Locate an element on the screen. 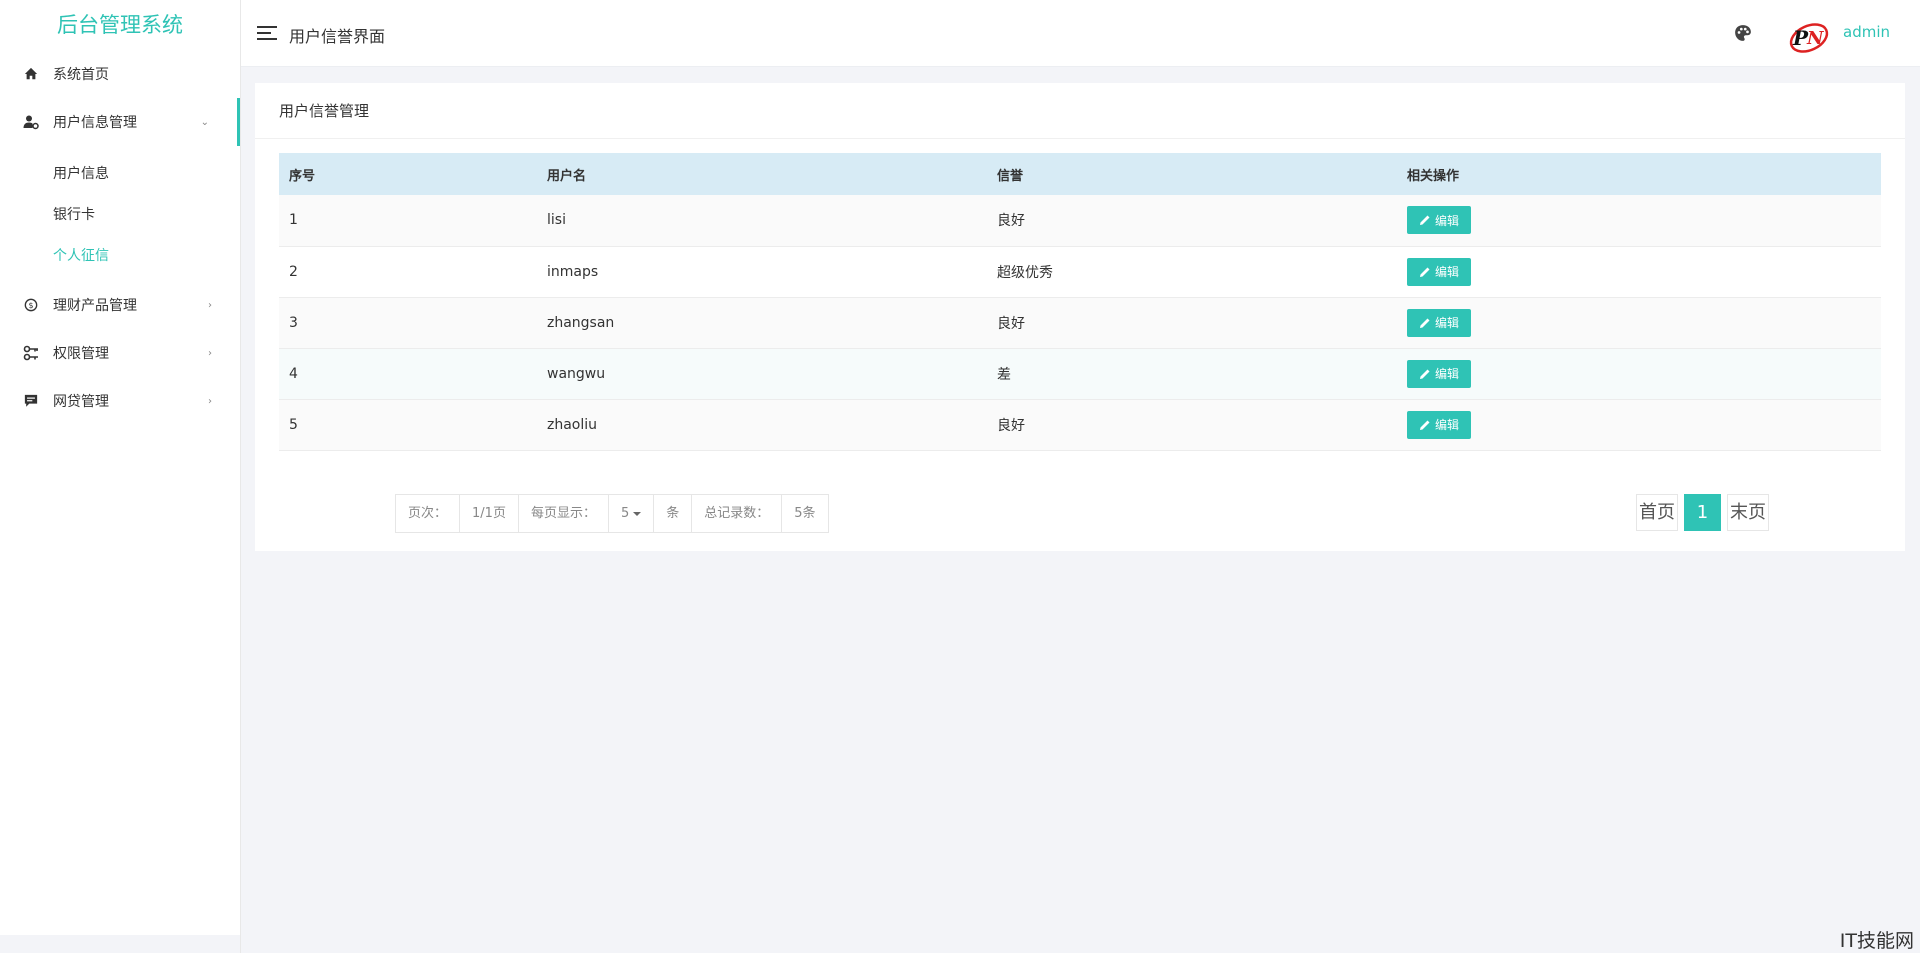 Image resolution: width=1920 pixels, height=953 pixels. sidebar-item-home: 系统首页 is located at coordinates (120, 74).